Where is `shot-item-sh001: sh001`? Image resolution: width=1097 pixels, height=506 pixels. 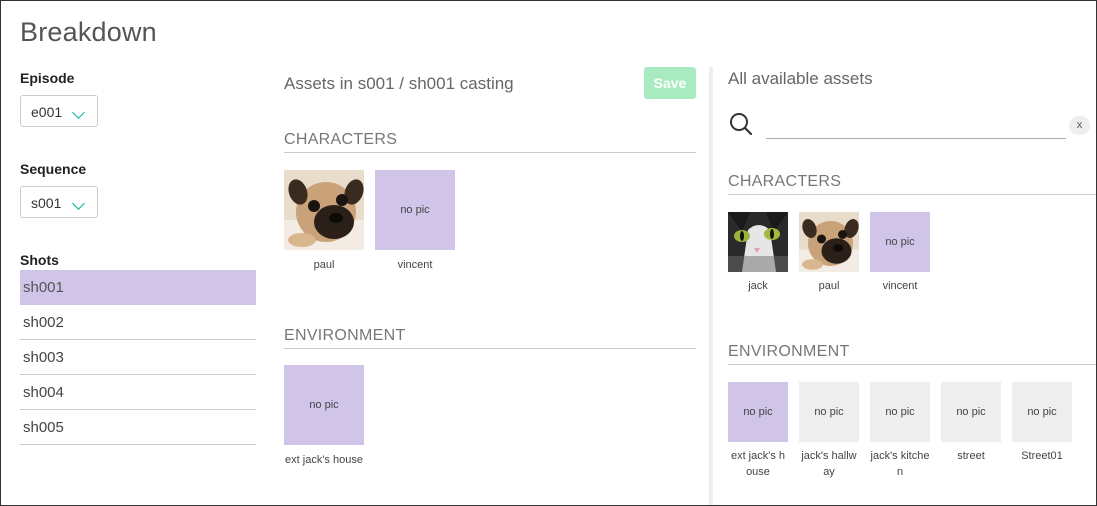
shot-item-sh001: sh001 is located at coordinates (138, 287).